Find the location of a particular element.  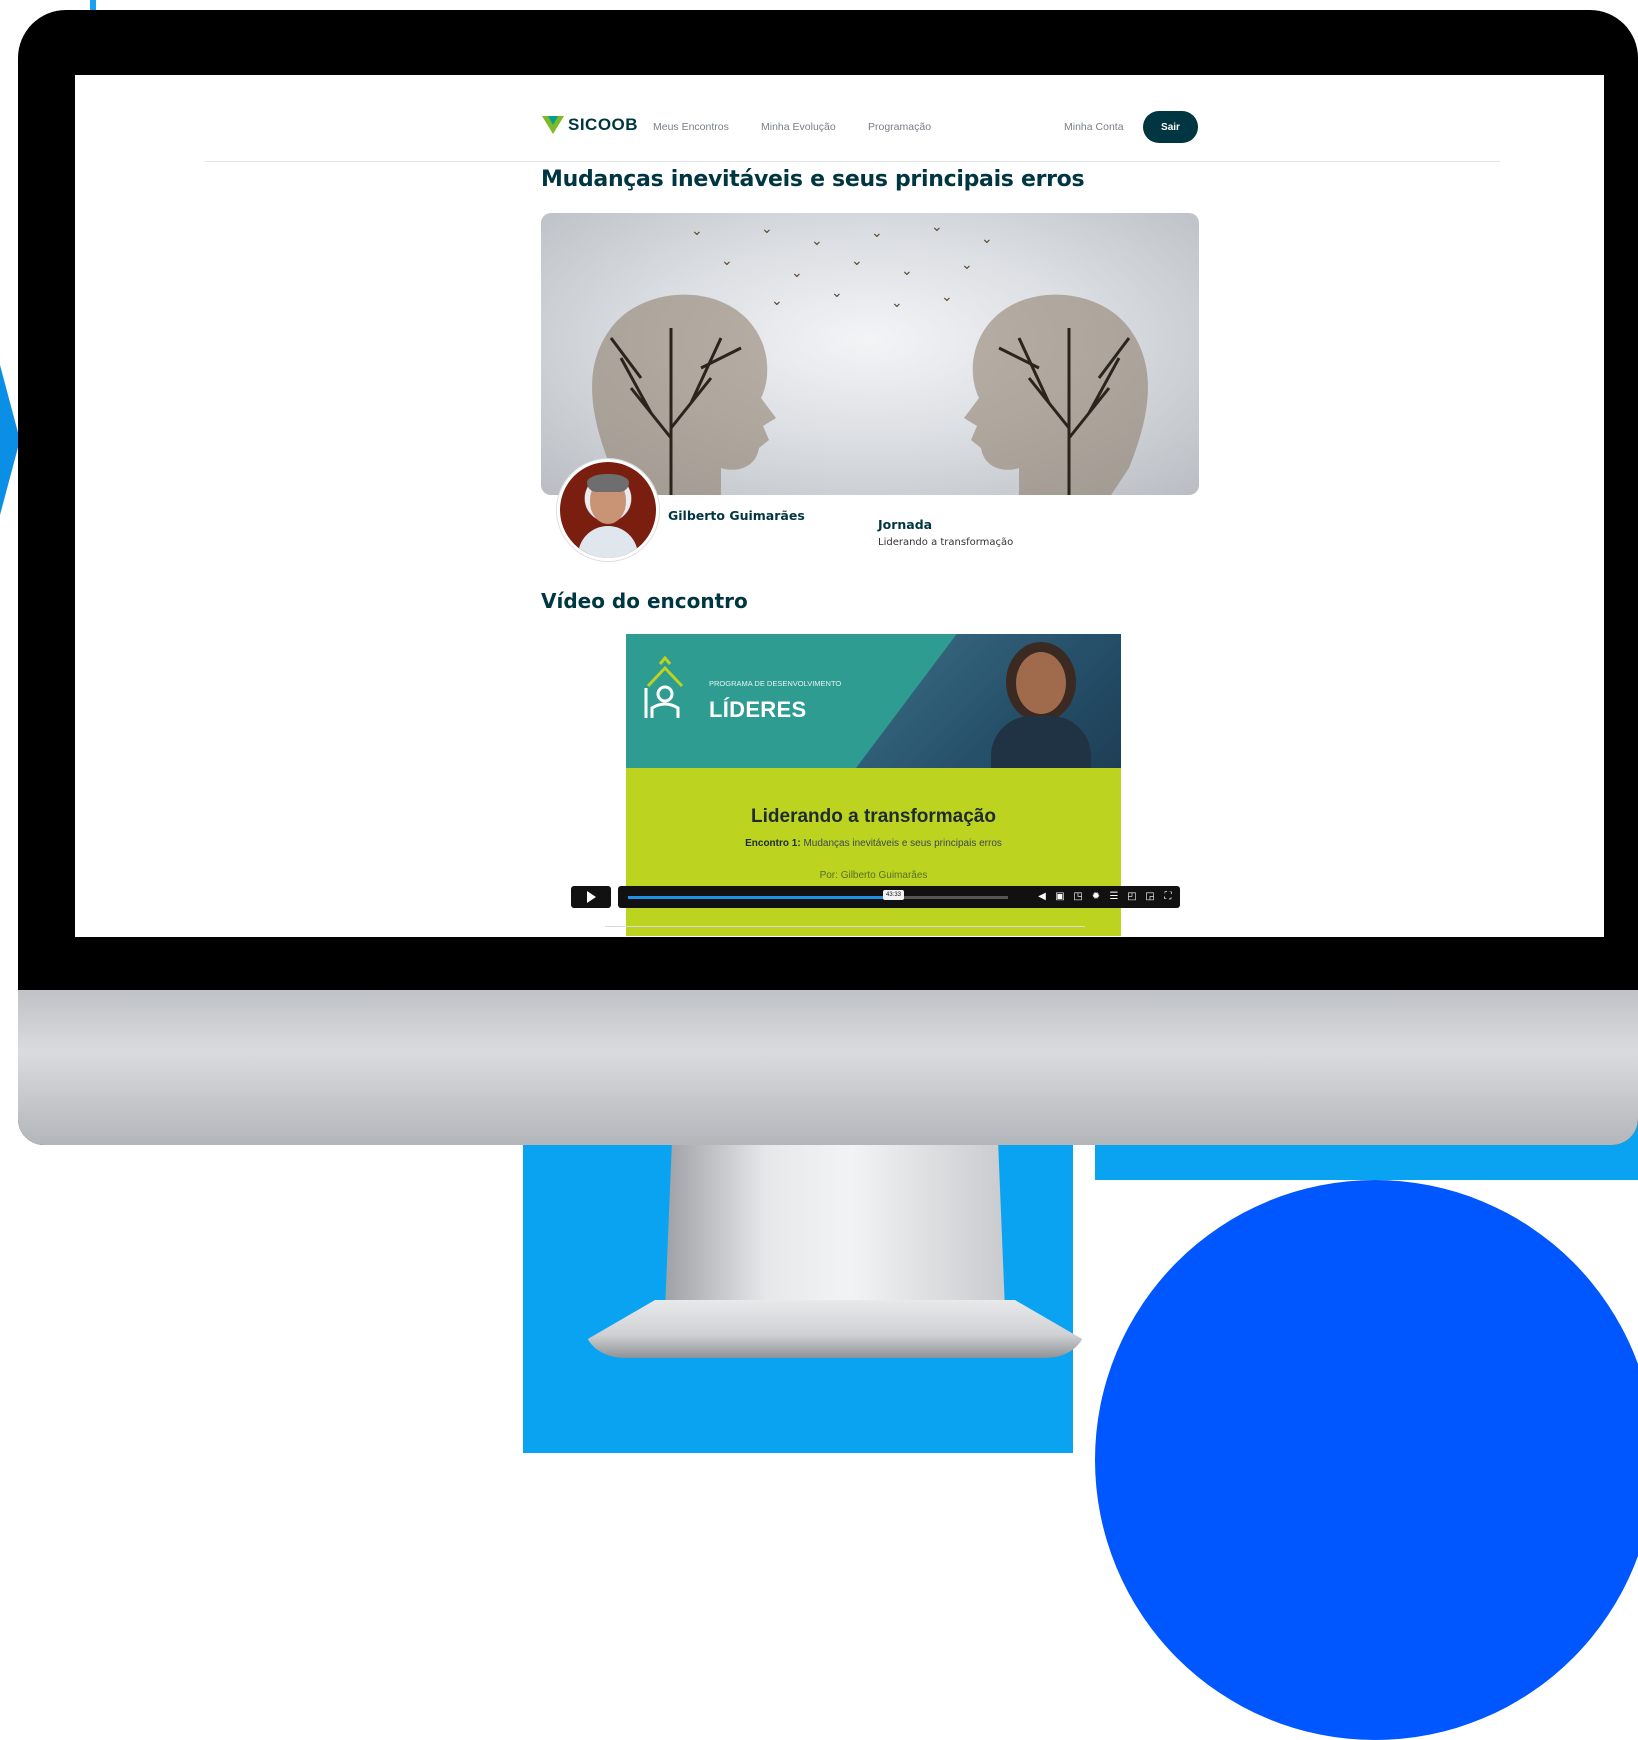

captions-icon: ▣ is located at coordinates (1060, 897).